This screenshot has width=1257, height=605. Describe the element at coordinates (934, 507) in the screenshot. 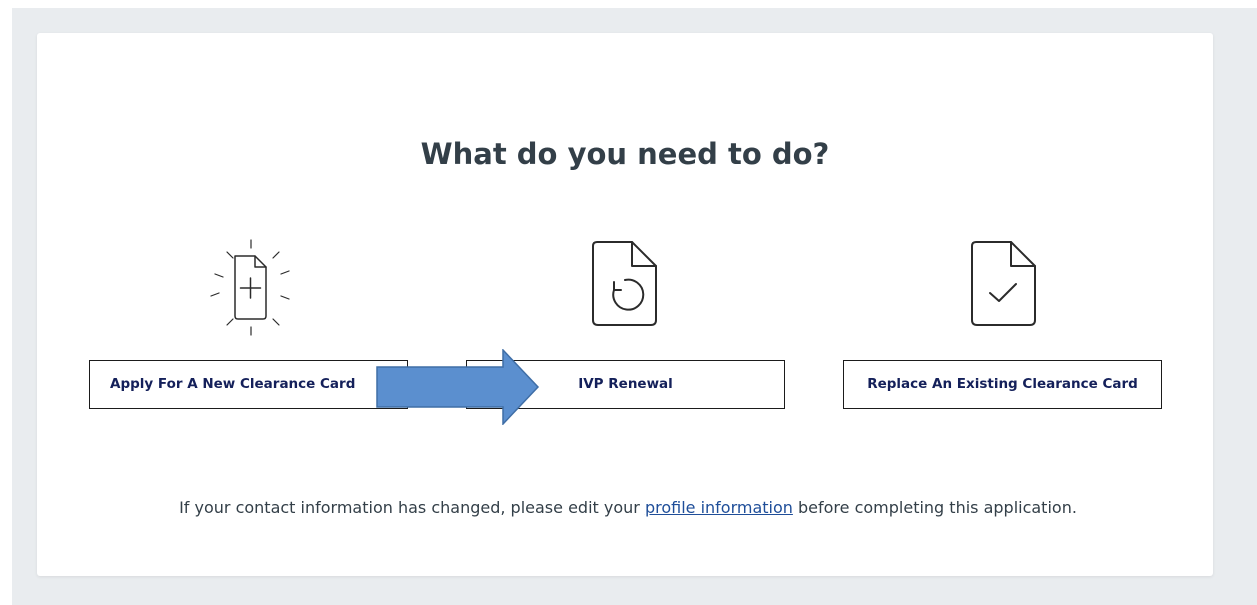

I see `footer-text-after: before completing this application.` at that location.